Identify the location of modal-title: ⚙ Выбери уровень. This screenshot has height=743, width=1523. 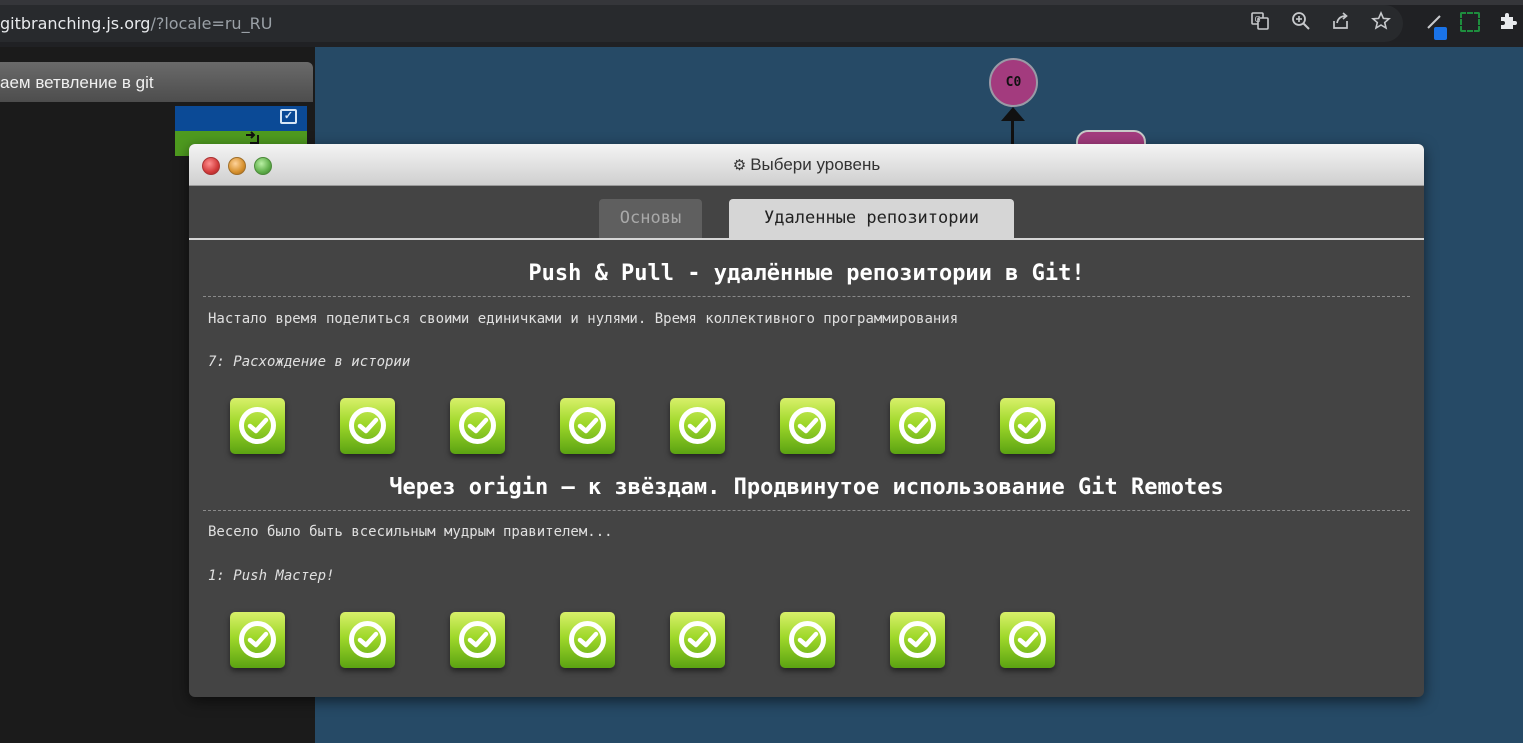
(806, 164).